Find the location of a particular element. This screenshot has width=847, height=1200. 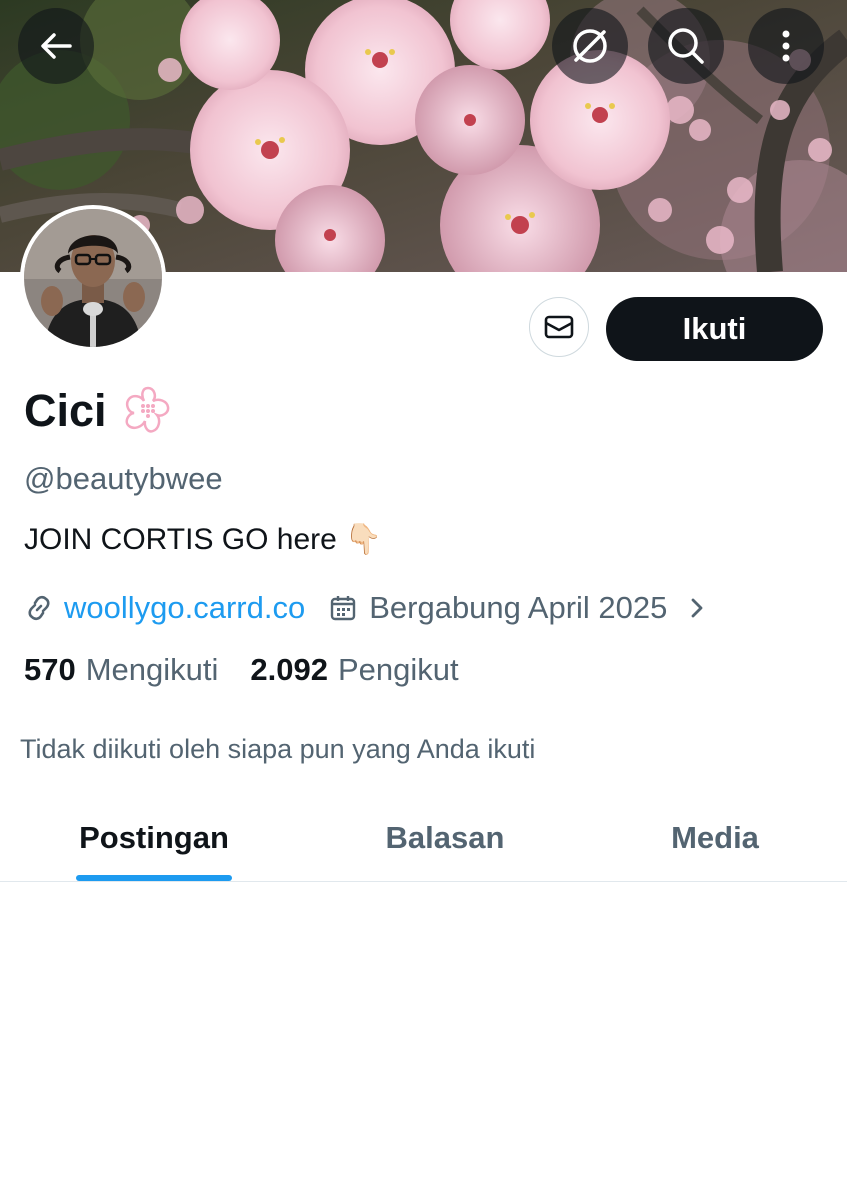

display-name: Cici is located at coordinates (65, 410).